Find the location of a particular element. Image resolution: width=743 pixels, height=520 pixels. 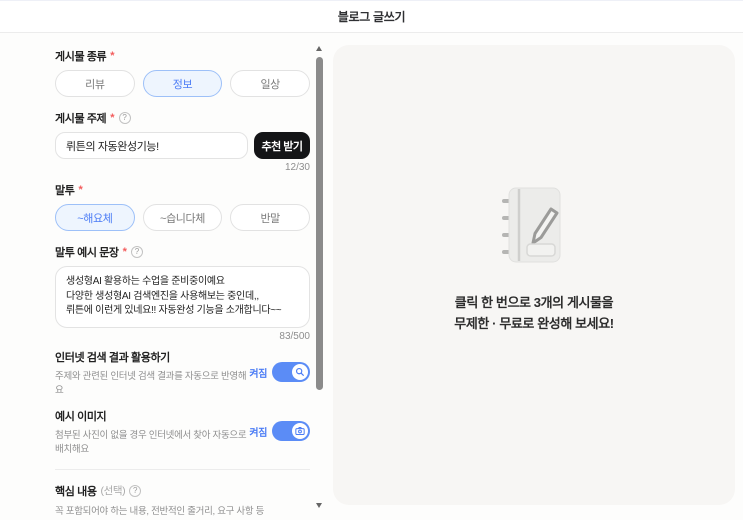

key-content-label-row: 핵심 내용 (선택) is located at coordinates (182, 491).